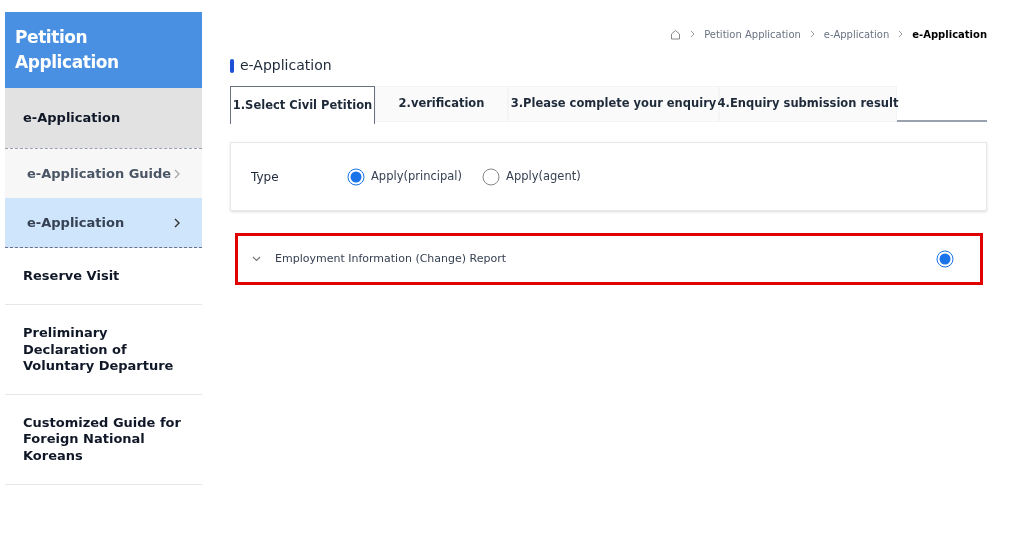 This screenshot has width=1024, height=536. I want to click on petition-label: Employment Information (Change) Report, so click(391, 258).